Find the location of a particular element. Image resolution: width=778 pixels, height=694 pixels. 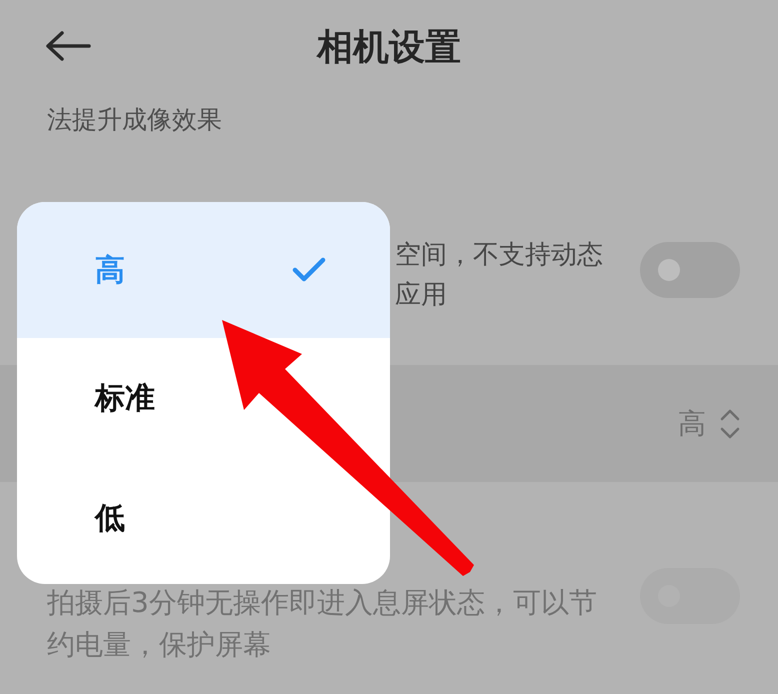

setting-description: 应用 is located at coordinates (421, 295).